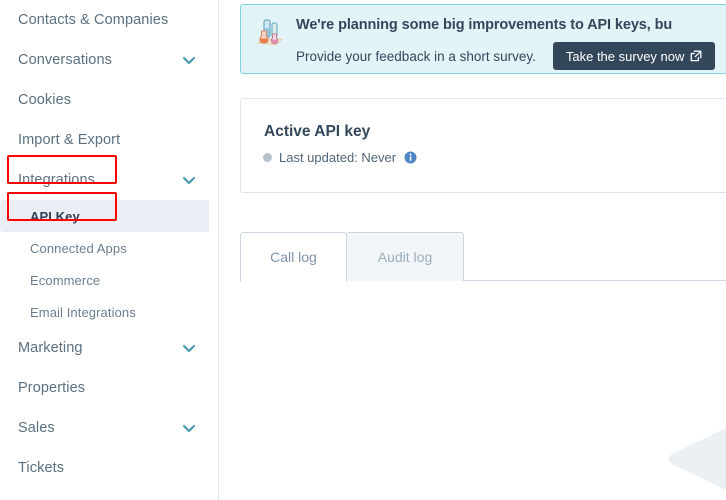  Describe the element at coordinates (50, 348) in the screenshot. I see `sidebar-item-label: Marketing` at that location.